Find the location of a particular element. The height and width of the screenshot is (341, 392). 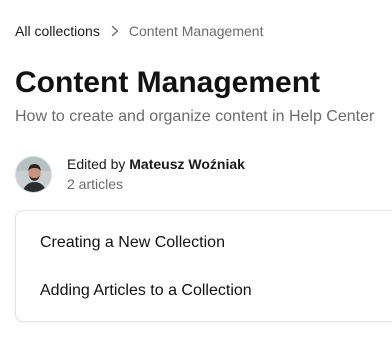

article-link-adding-articles-to-a-collection: Adding Articles to a Collection is located at coordinates (146, 291).